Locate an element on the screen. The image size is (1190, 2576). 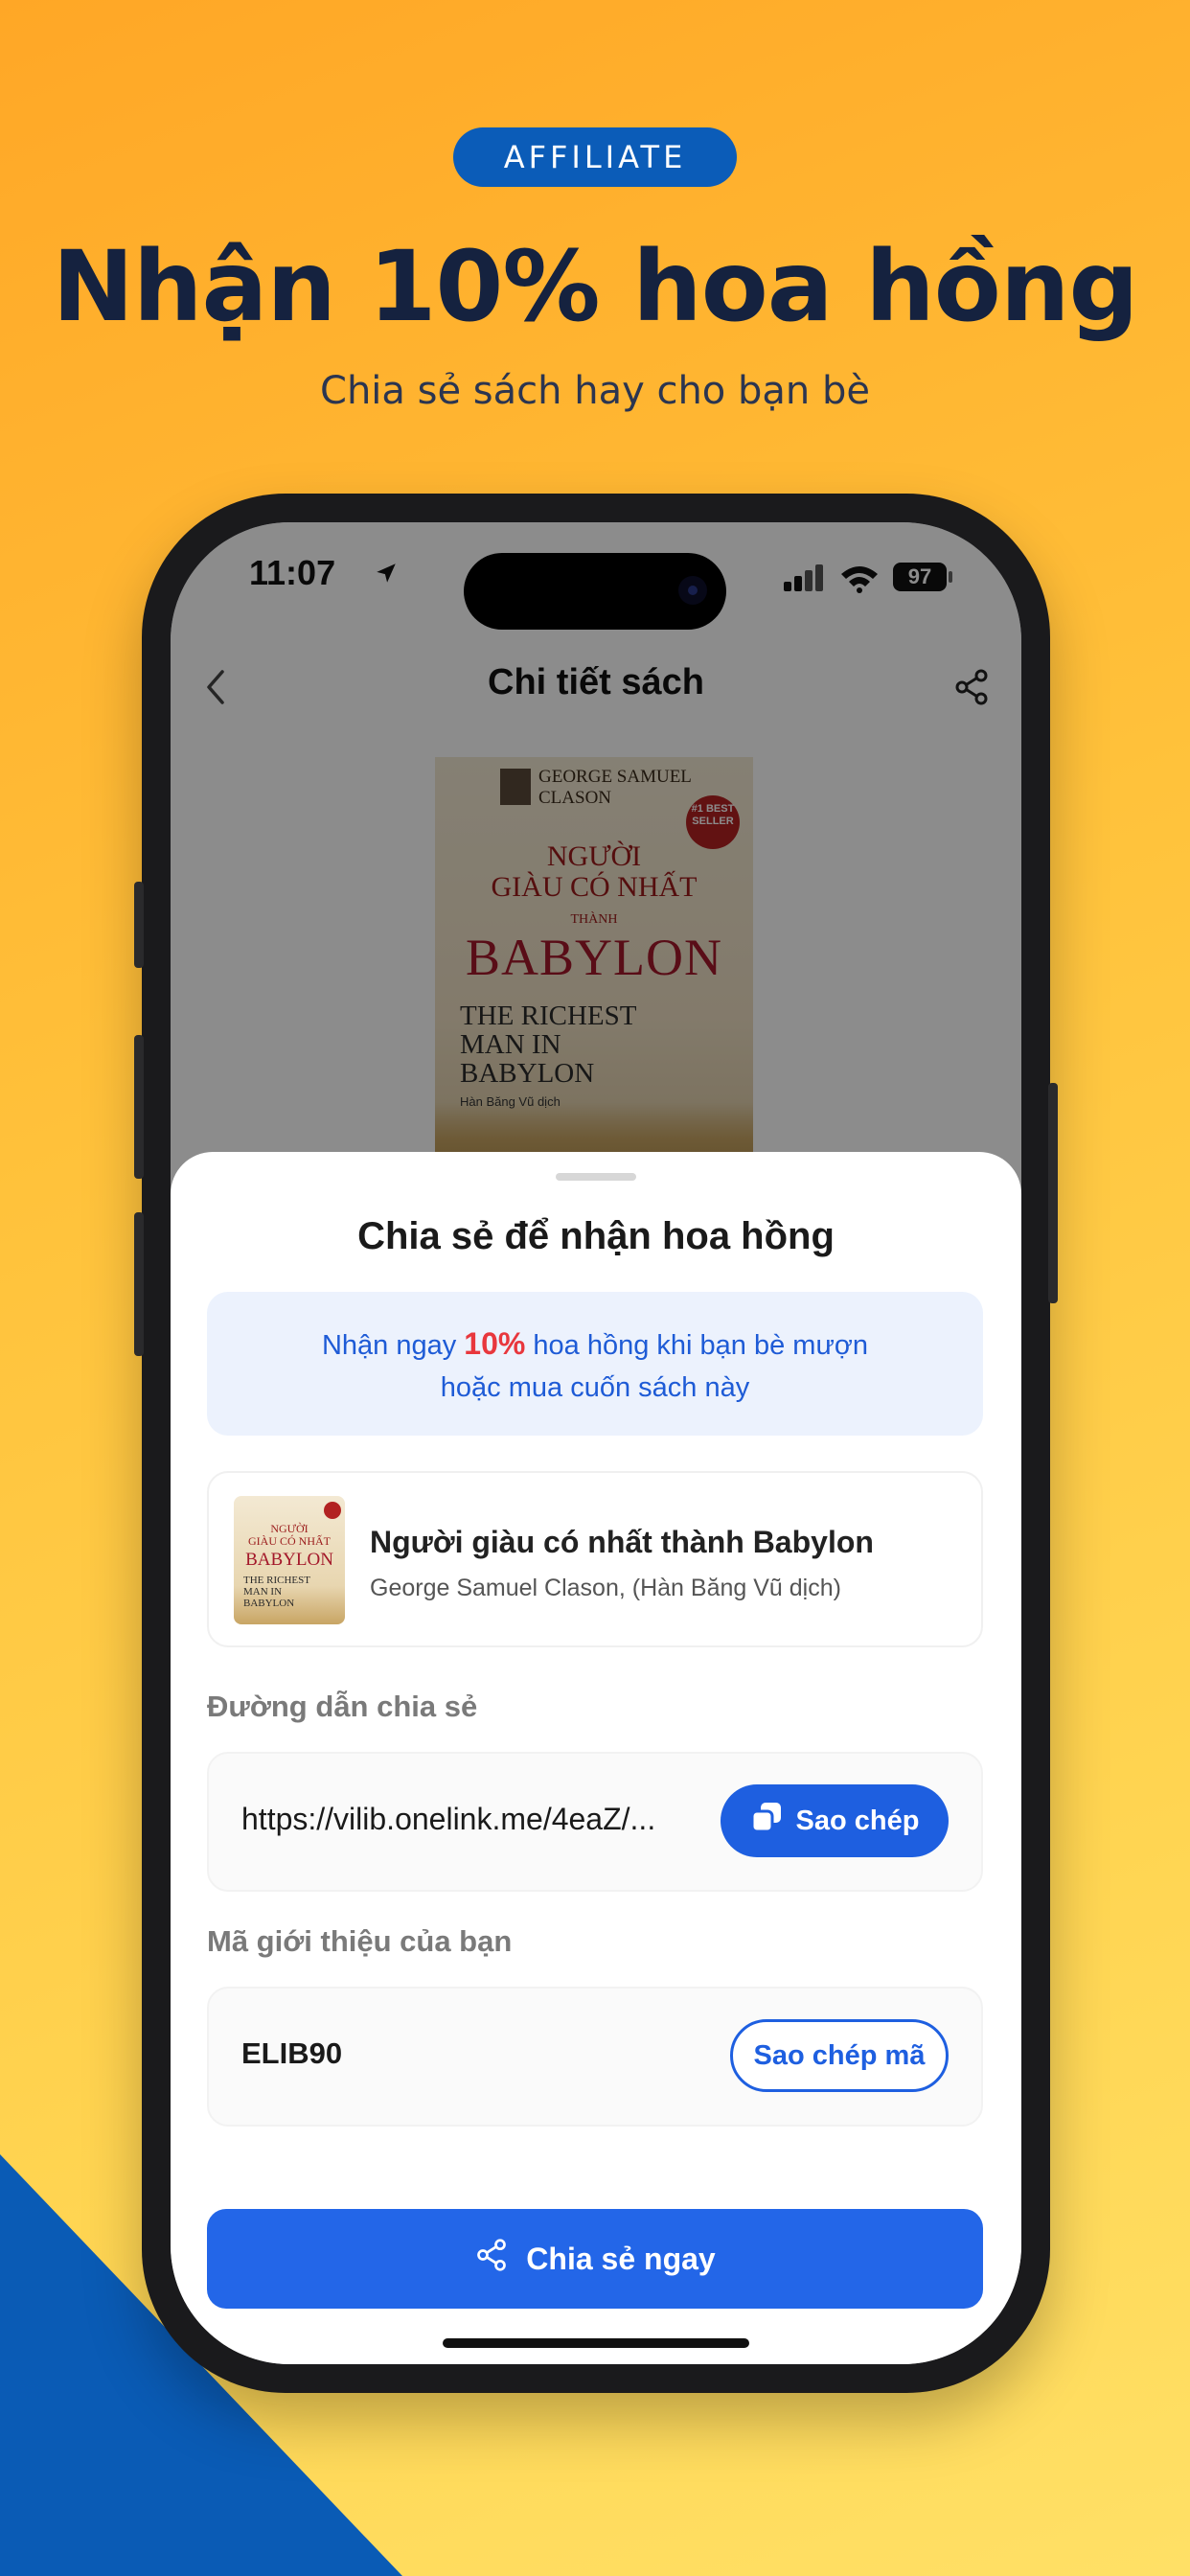
thumb-title-vi: NGƯỜI GIÀU CÓ NHẤT is located at coordinates (289, 1535).